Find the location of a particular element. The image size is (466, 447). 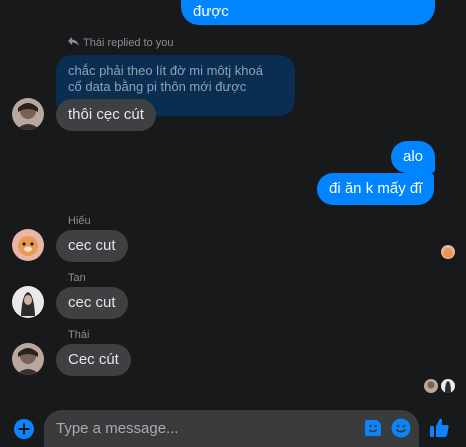

message-text: thôi cẹc cút is located at coordinates (106, 114).